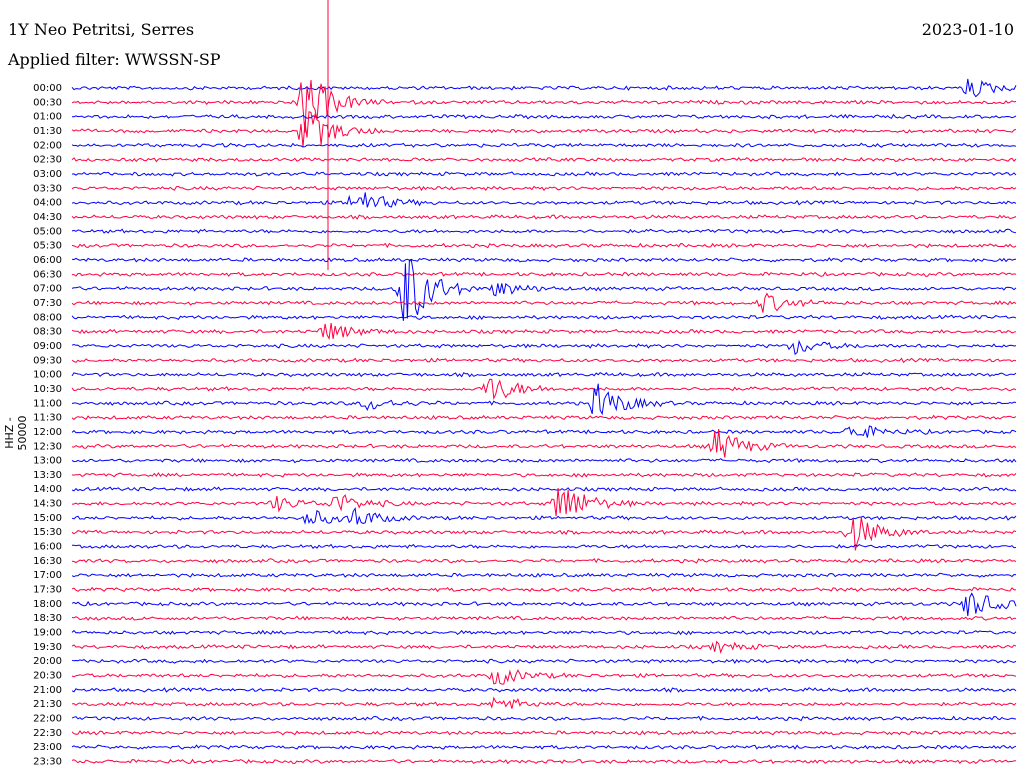 The height and width of the screenshot is (780, 1024). What do you see at coordinates (47, 203) in the screenshot?
I see `row-label: 04:00` at bounding box center [47, 203].